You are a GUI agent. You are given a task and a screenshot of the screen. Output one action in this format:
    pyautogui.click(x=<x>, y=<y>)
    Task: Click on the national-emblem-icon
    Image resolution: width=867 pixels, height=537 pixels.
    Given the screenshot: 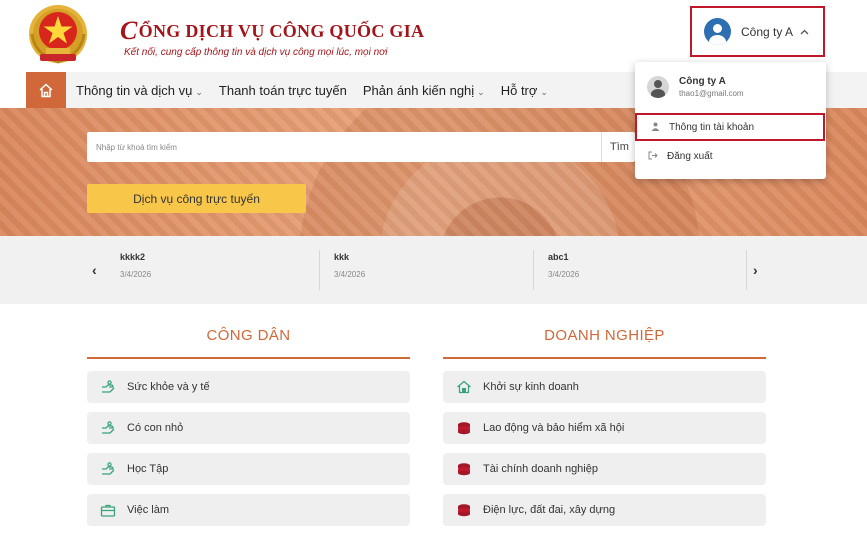 What is the action you would take?
    pyautogui.click(x=58, y=35)
    